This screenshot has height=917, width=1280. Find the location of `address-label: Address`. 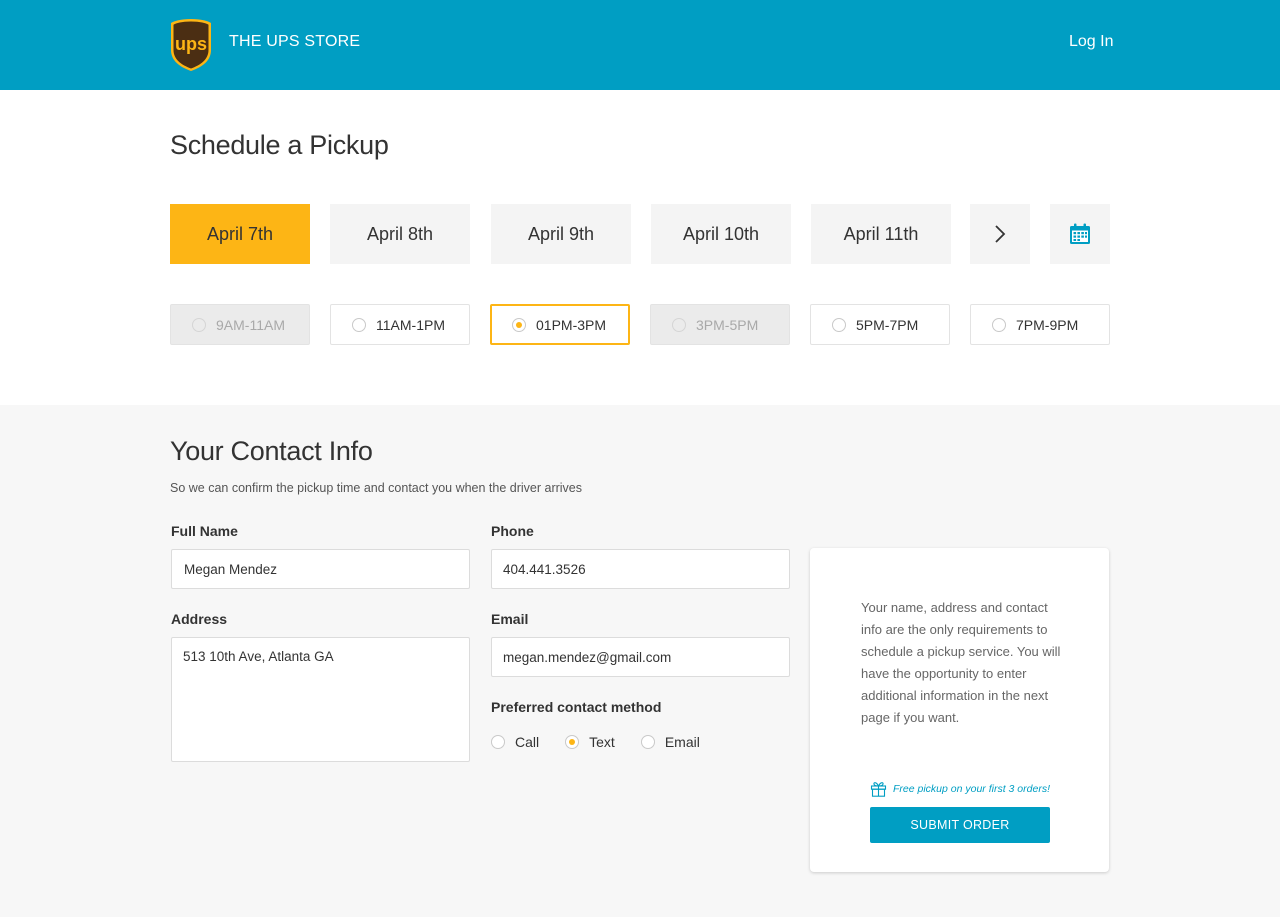

address-label: Address is located at coordinates (199, 619).